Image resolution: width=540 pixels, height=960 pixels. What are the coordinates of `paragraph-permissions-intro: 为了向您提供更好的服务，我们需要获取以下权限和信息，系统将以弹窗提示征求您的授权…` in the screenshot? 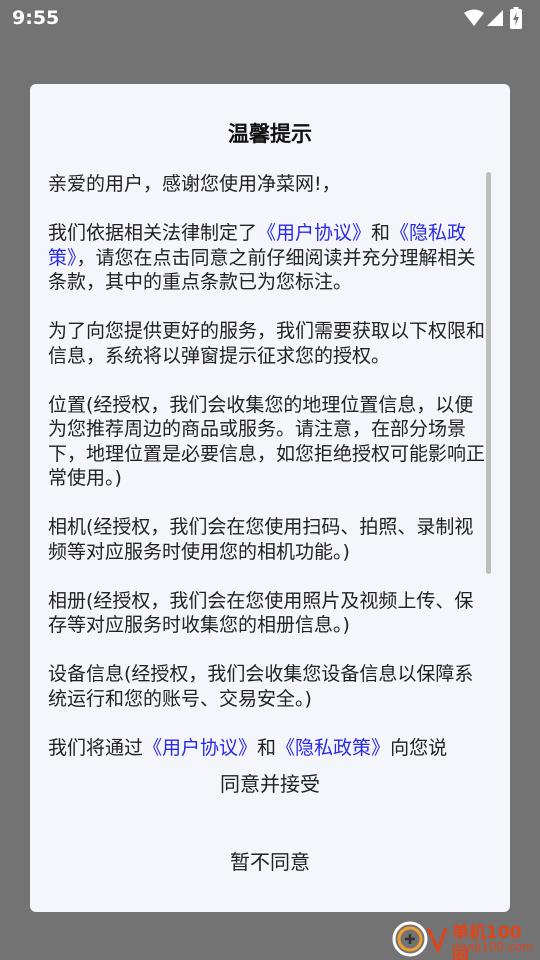 It's located at (267, 343).